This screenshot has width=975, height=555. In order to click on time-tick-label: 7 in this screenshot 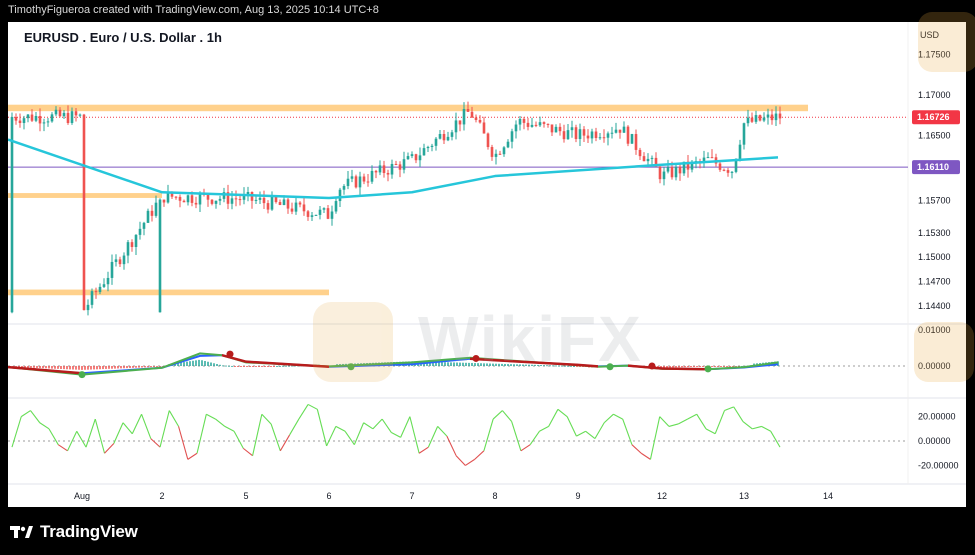, I will do `click(411, 496)`.